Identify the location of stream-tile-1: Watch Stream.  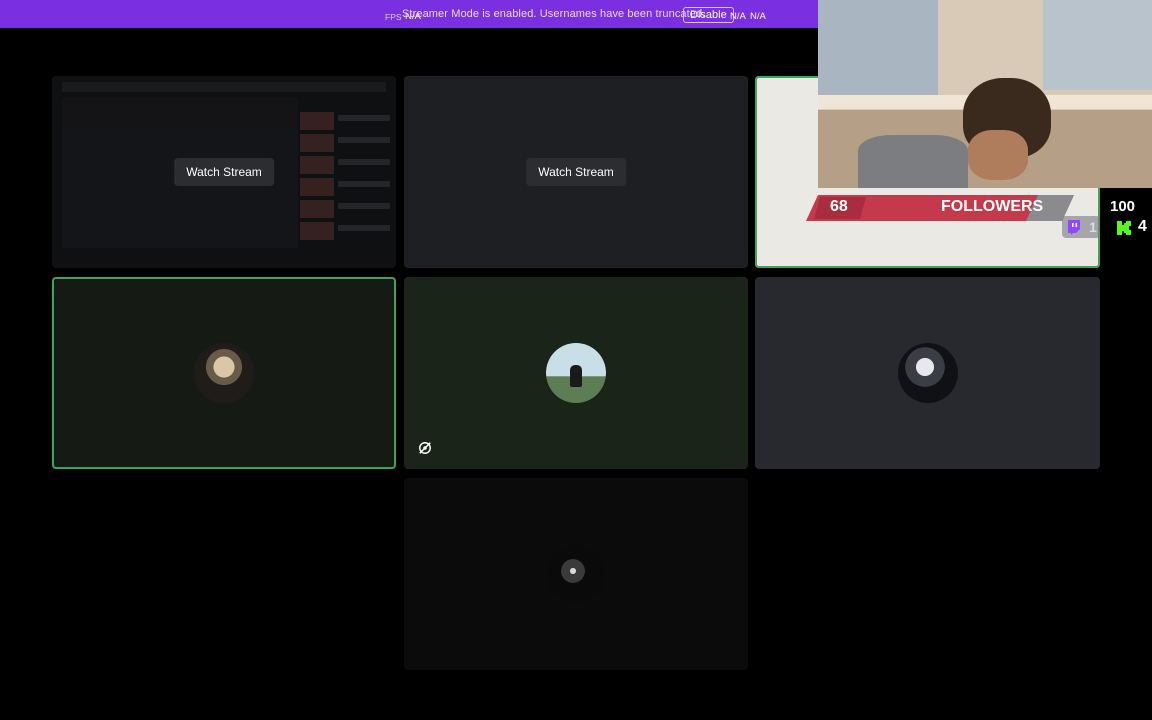
(224, 172).